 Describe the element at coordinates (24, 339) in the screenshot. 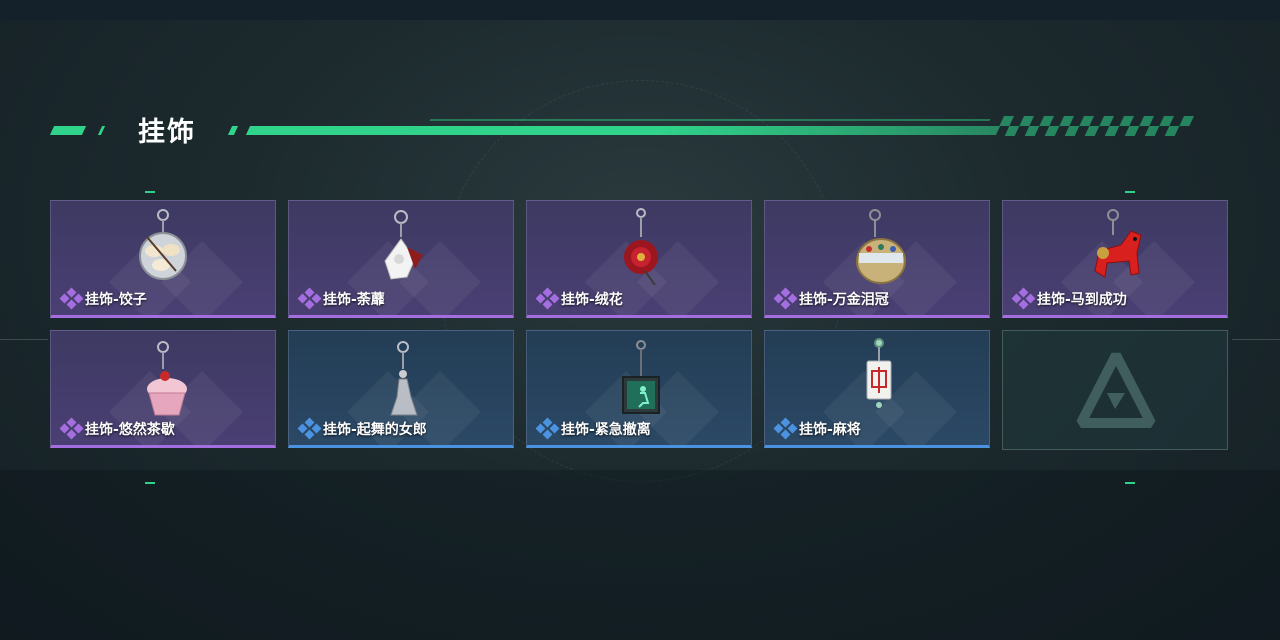

I see `side-line-left` at that location.